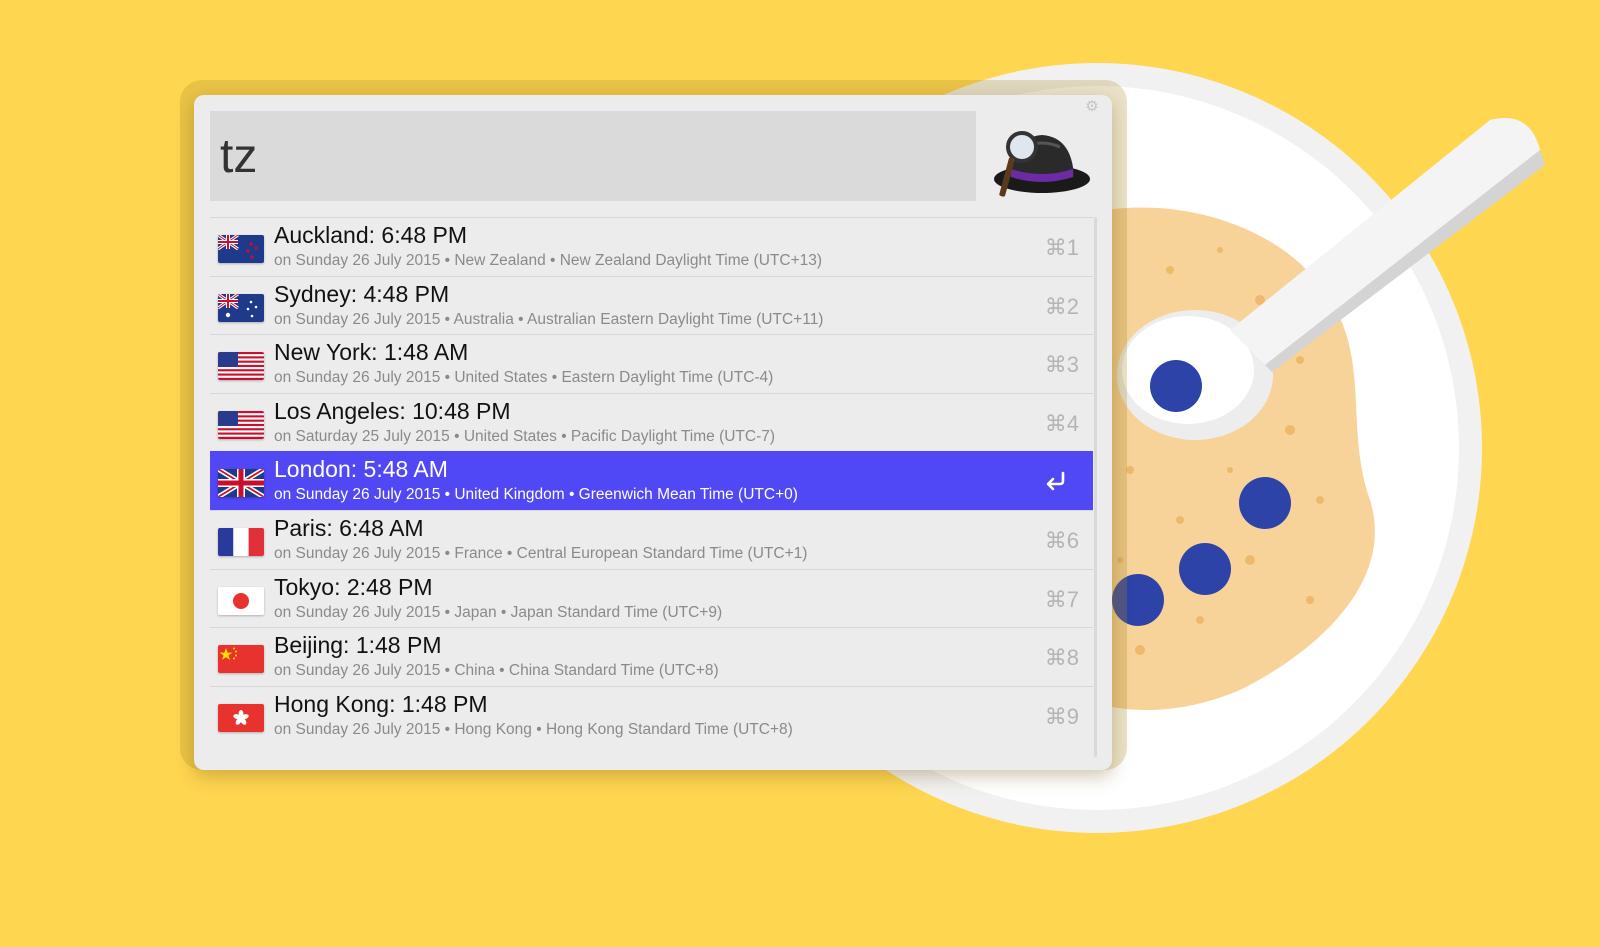  I want to click on result-title: Hong Kong: 1:48 PM, so click(381, 703).